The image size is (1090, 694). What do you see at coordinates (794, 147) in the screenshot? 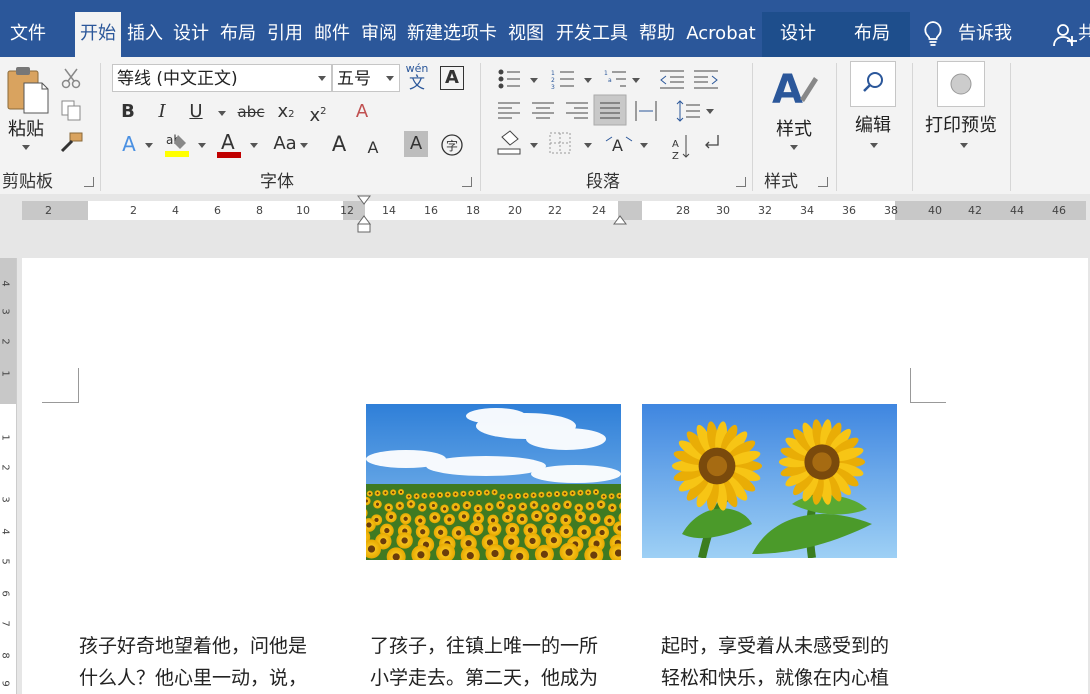
I see `styles-dropdown-icon` at bounding box center [794, 147].